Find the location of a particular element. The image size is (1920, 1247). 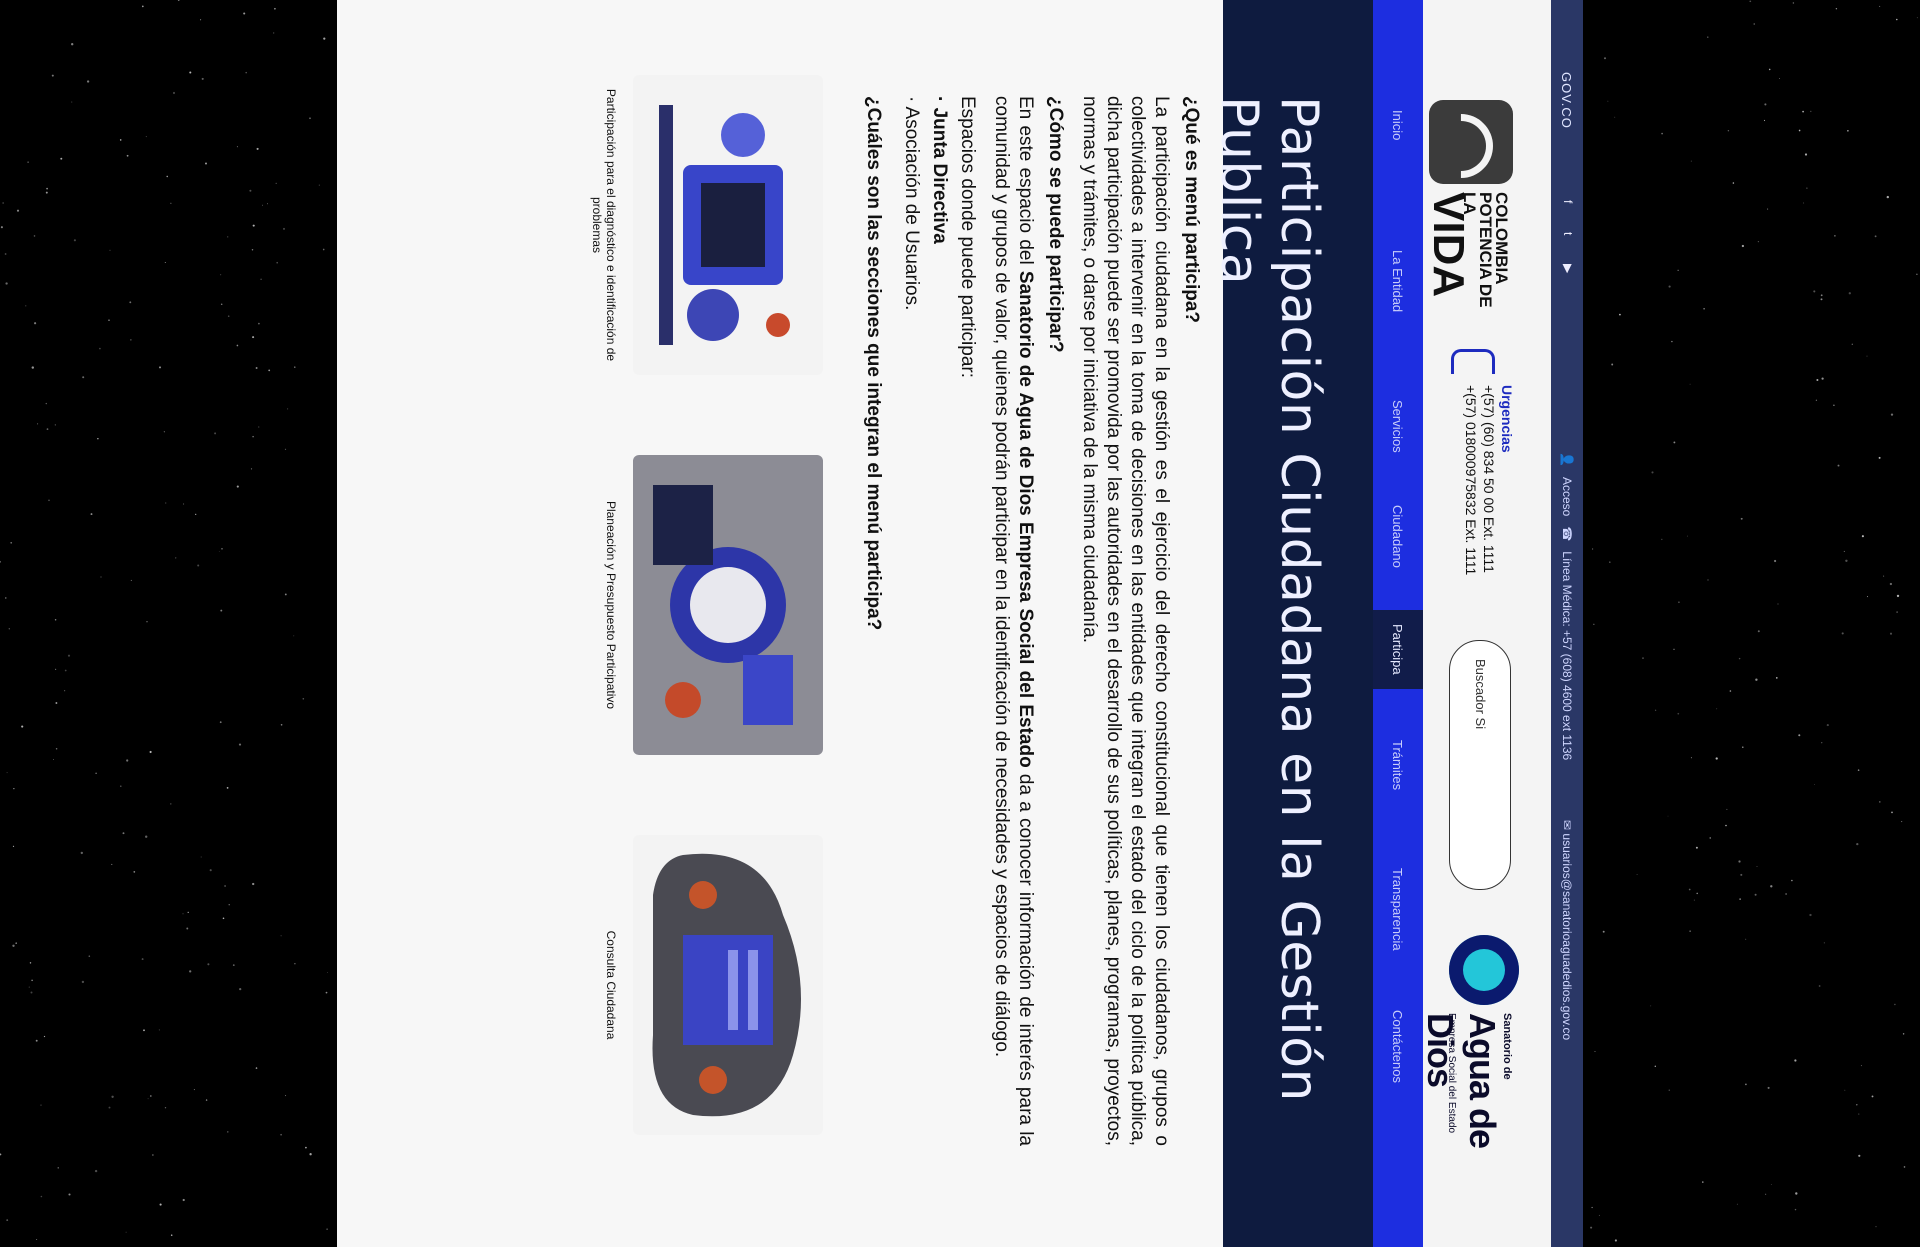

colombia-logo-icon is located at coordinates (1471, 142).